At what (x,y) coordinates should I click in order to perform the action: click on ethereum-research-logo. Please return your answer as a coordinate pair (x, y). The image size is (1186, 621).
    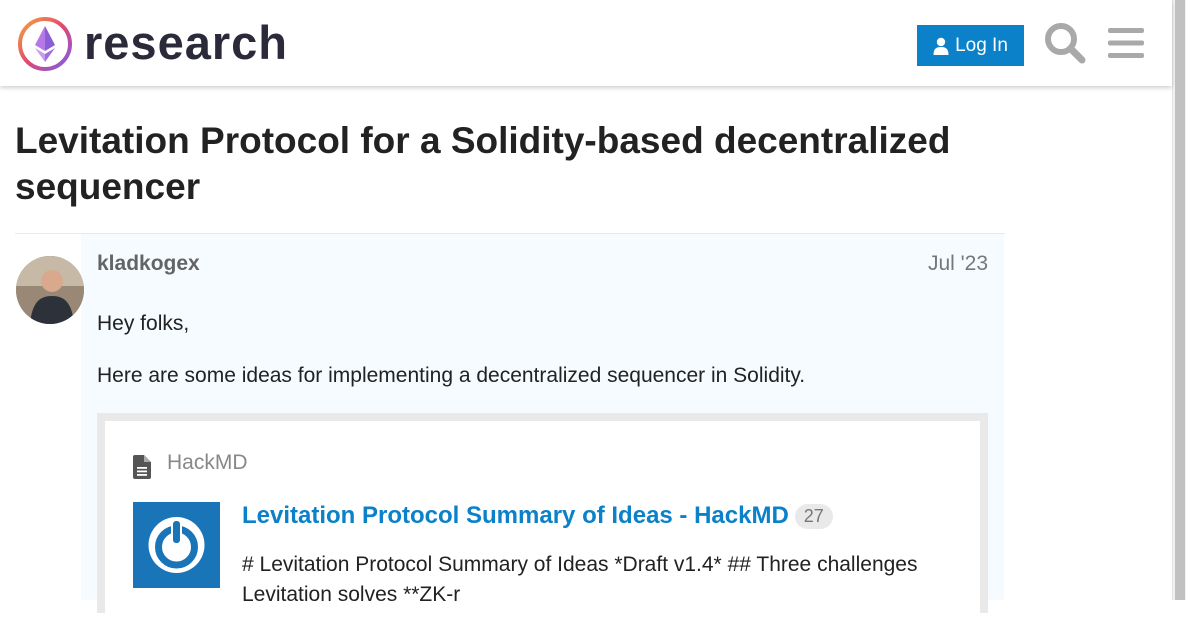
    Looking at the image, I should click on (45, 44).